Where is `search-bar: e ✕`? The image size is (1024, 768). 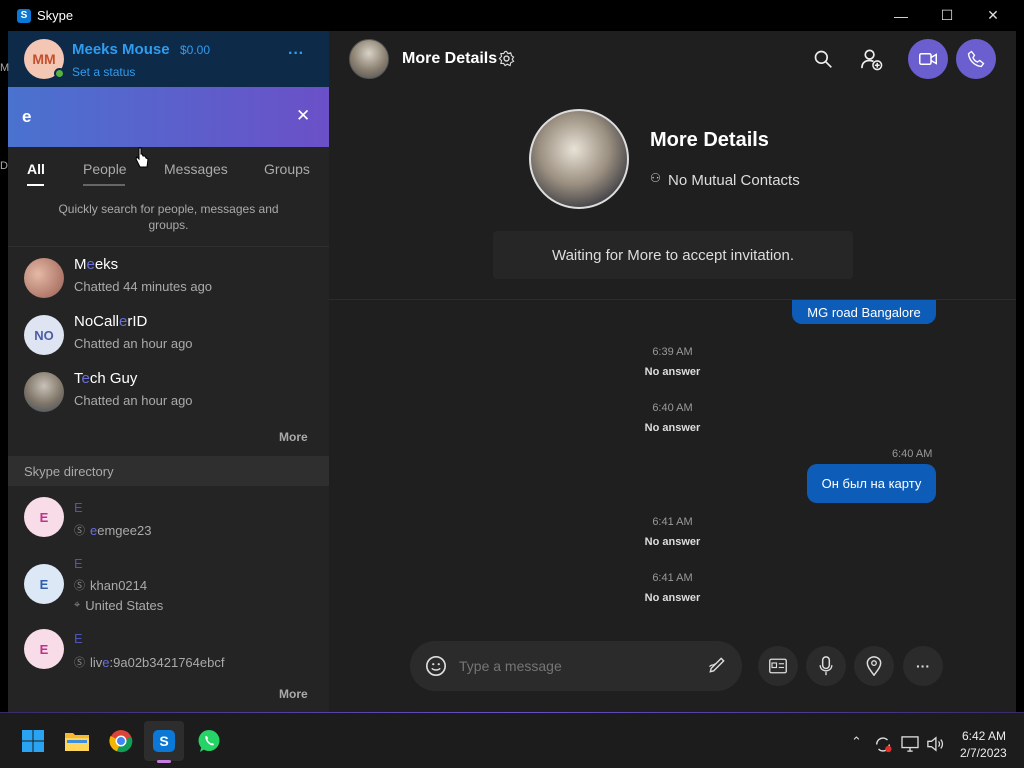
search-bar: e ✕ is located at coordinates (168, 117).